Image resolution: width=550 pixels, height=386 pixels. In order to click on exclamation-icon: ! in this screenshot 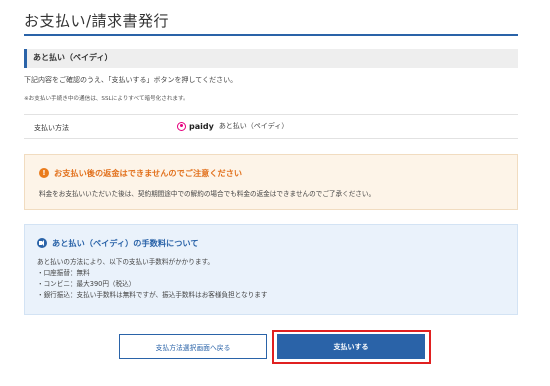, I will do `click(44, 173)`.